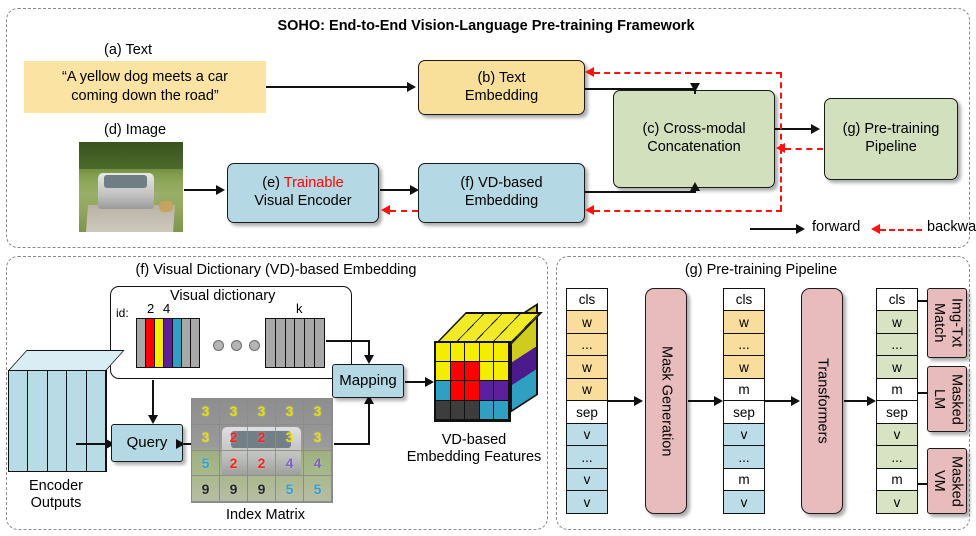  What do you see at coordinates (622, 401) in the screenshot?
I see `arrow-col1-to-mask` at bounding box center [622, 401].